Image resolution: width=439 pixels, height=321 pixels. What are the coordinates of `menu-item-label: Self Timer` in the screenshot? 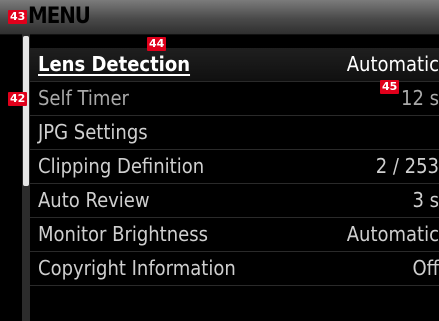 It's located at (83, 98).